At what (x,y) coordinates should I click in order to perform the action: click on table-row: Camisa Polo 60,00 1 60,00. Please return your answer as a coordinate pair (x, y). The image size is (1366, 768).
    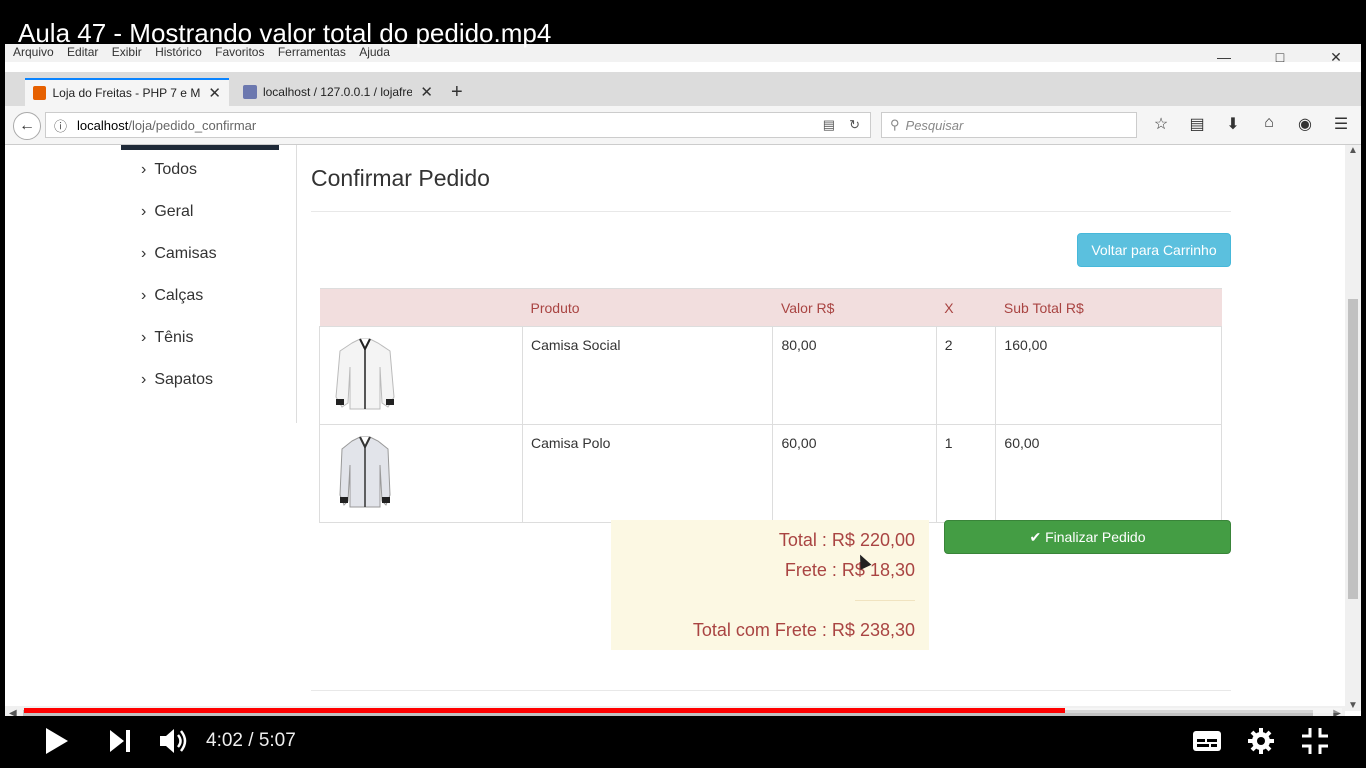
    Looking at the image, I should click on (770, 473).